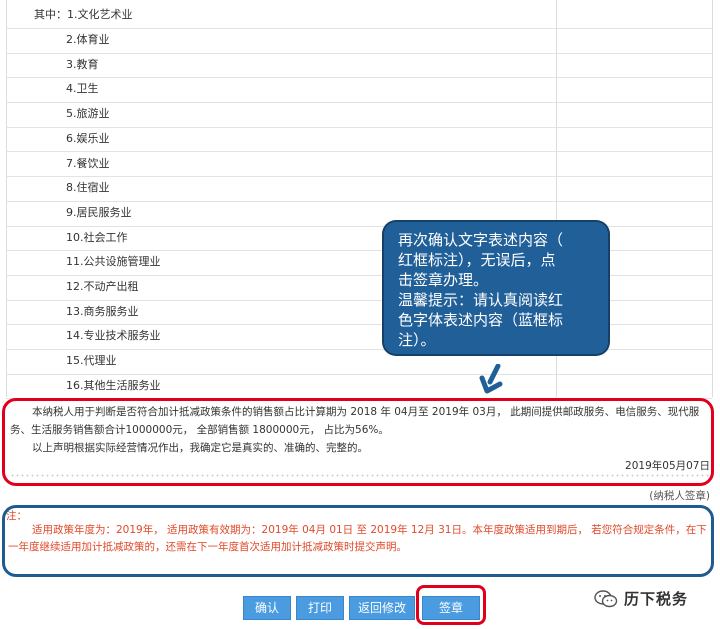 The image size is (720, 629). What do you see at coordinates (477, 260) in the screenshot?
I see `callout-line: 红框标注），无误后，点` at bounding box center [477, 260].